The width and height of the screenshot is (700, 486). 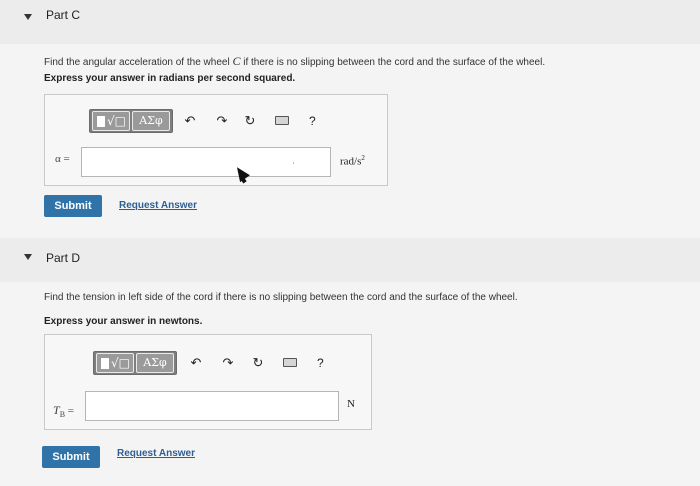 I want to click on part-d-request-answer-link: Request Answer, so click(x=156, y=453).